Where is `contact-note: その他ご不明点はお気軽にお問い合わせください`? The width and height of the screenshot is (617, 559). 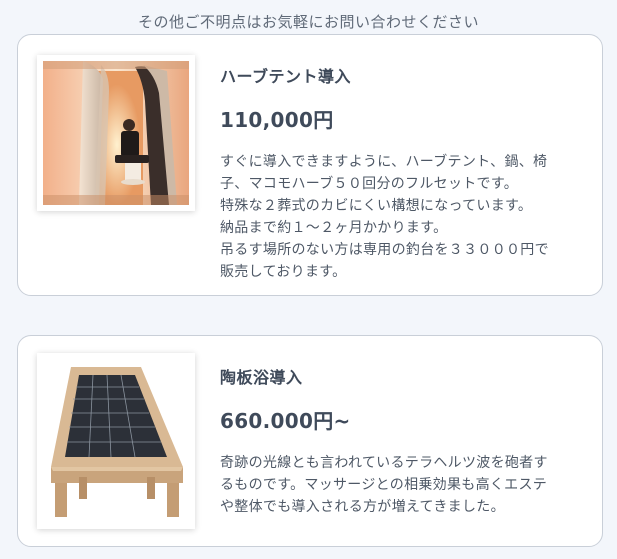 contact-note: その他ご不明点はお気軽にお問い合わせください is located at coordinates (308, 22).